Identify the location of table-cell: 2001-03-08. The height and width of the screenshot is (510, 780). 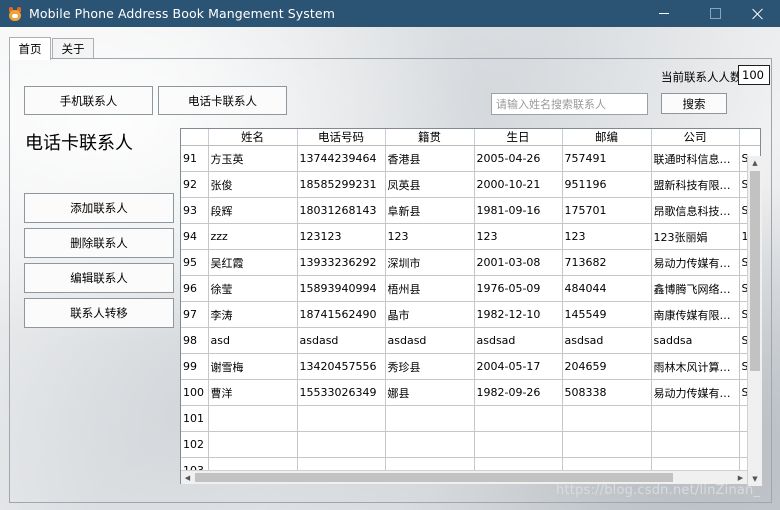
(518, 262).